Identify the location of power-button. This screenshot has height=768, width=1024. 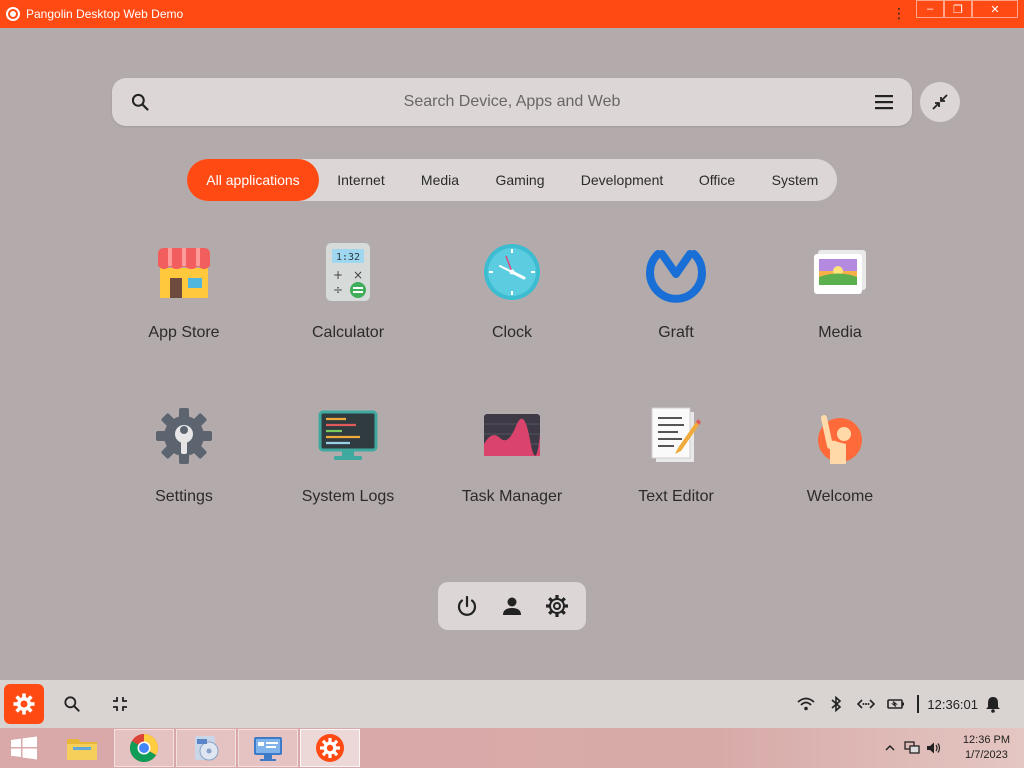
(467, 606).